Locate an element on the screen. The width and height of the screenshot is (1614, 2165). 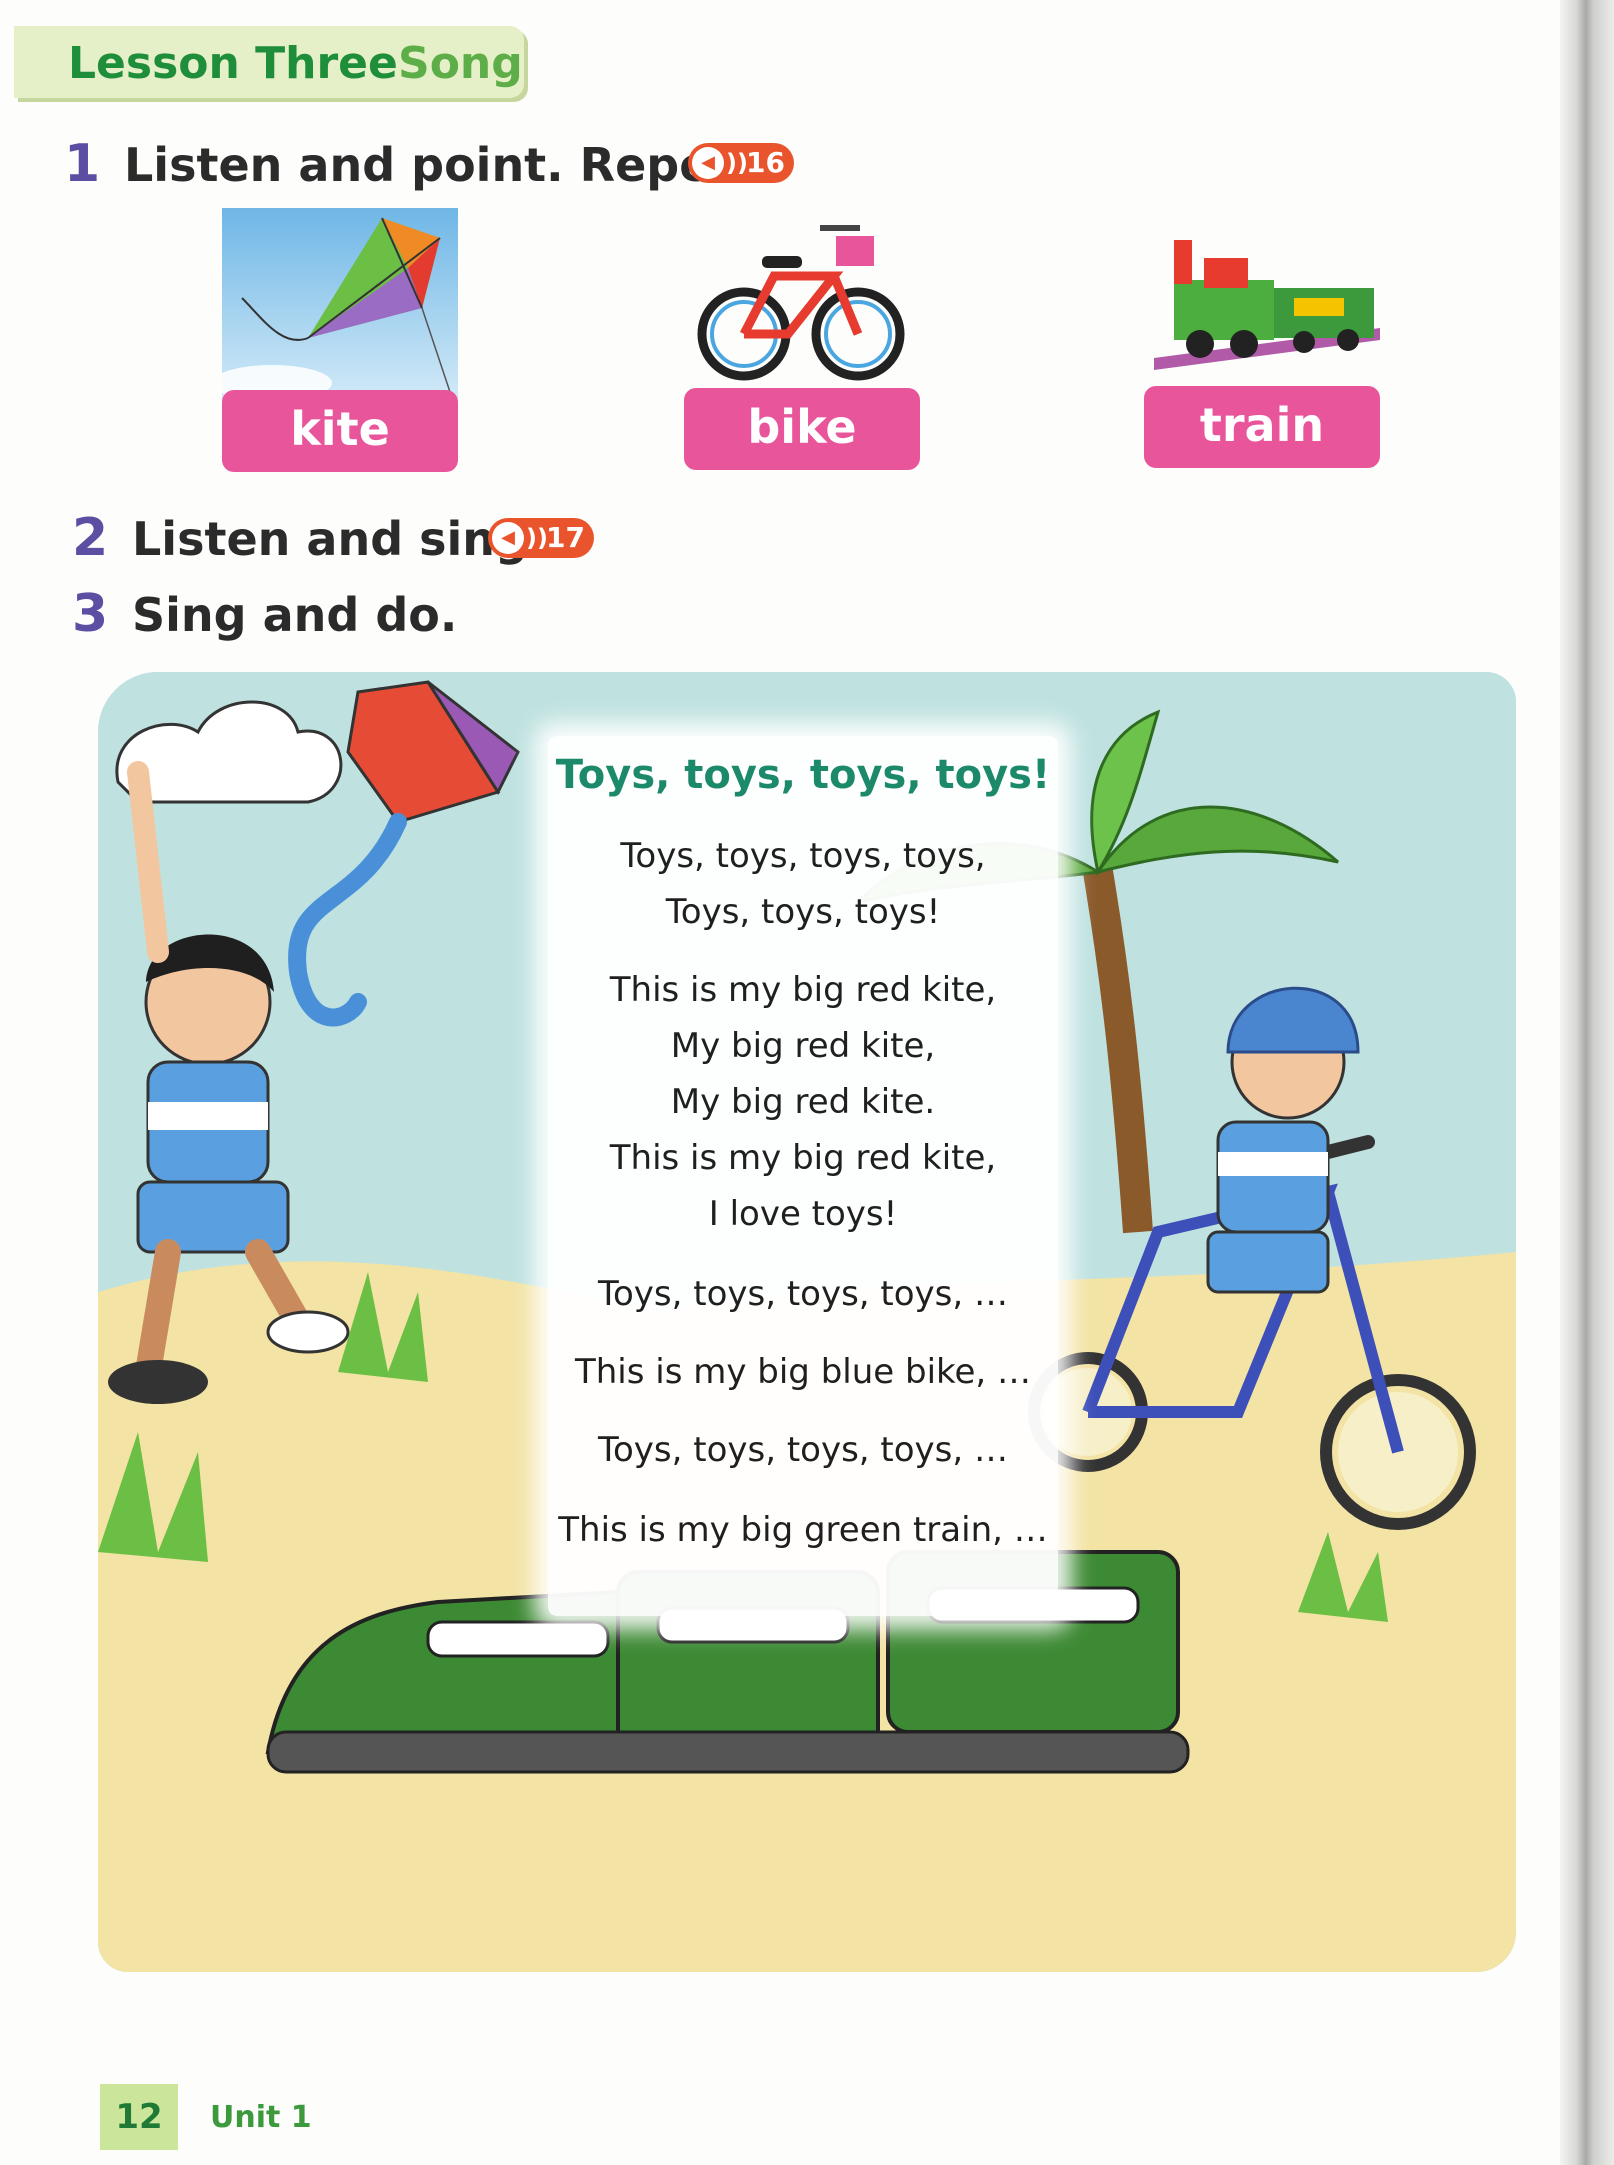
lyric-line: Toys, toys, toys! is located at coordinates (803, 912).